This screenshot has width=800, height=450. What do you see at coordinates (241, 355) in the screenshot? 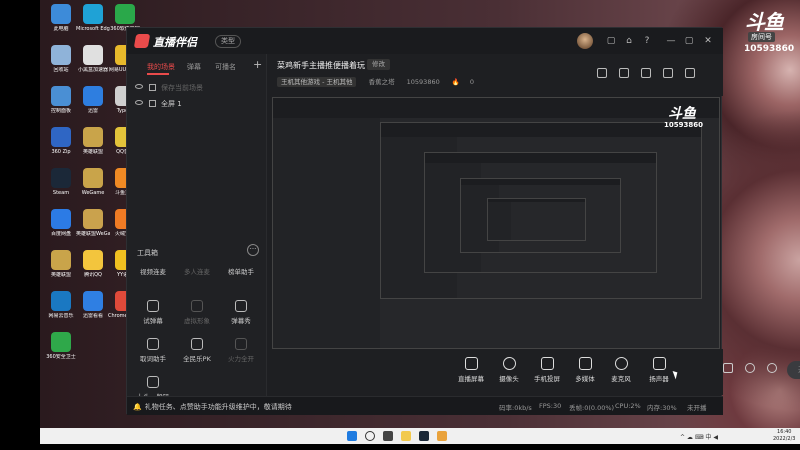
I see `toolbox-item: 火力全开` at bounding box center [241, 355].